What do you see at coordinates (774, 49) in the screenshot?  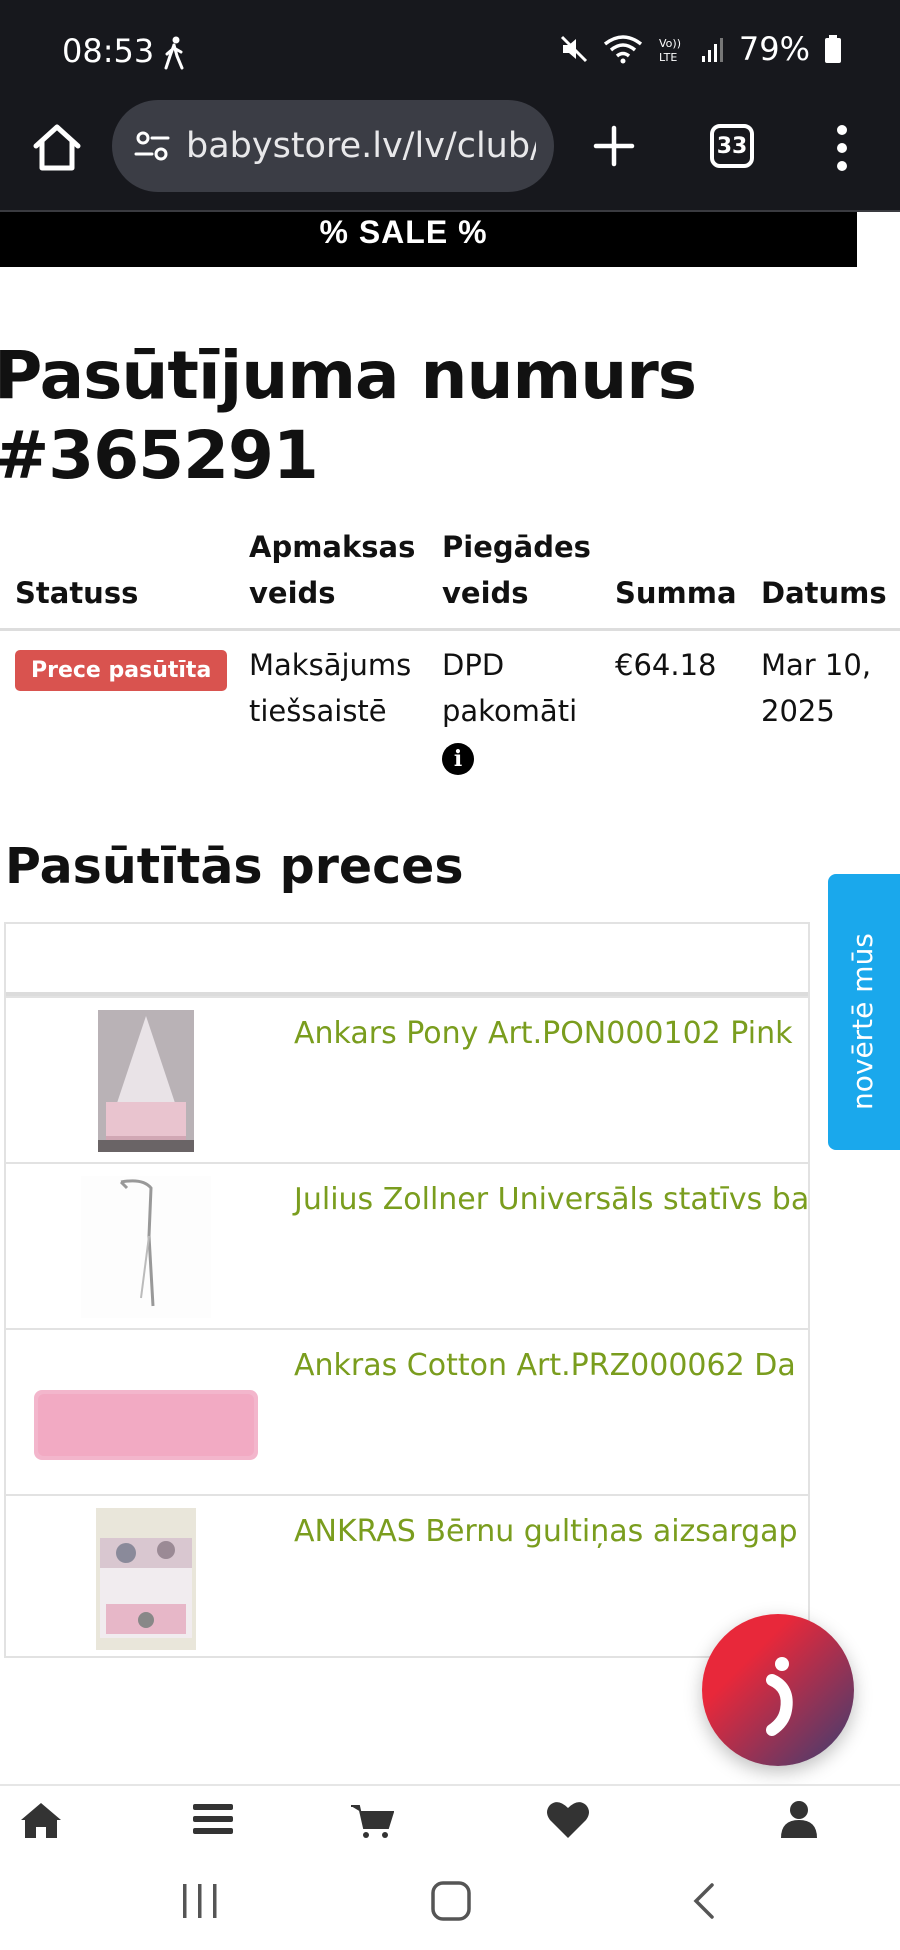 I see `battery-percent: 79%` at bounding box center [774, 49].